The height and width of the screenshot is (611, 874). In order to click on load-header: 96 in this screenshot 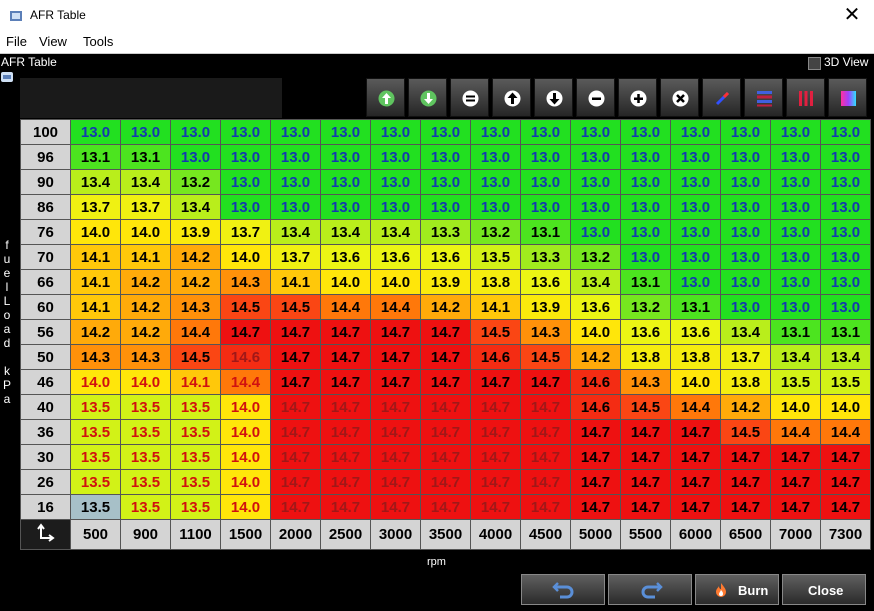, I will do `click(45, 157)`.